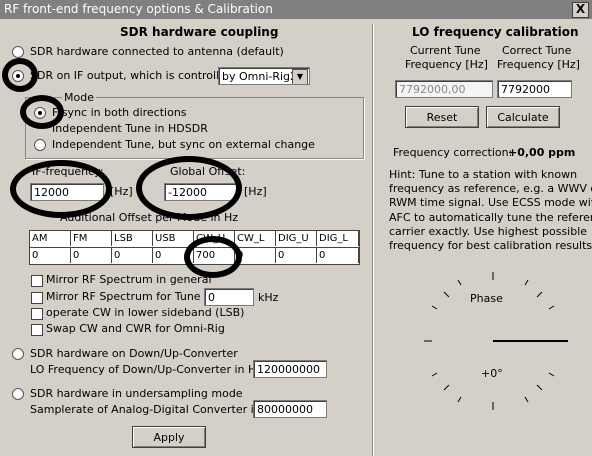  I want to click on mirror-general-checkbox, so click(37, 281).